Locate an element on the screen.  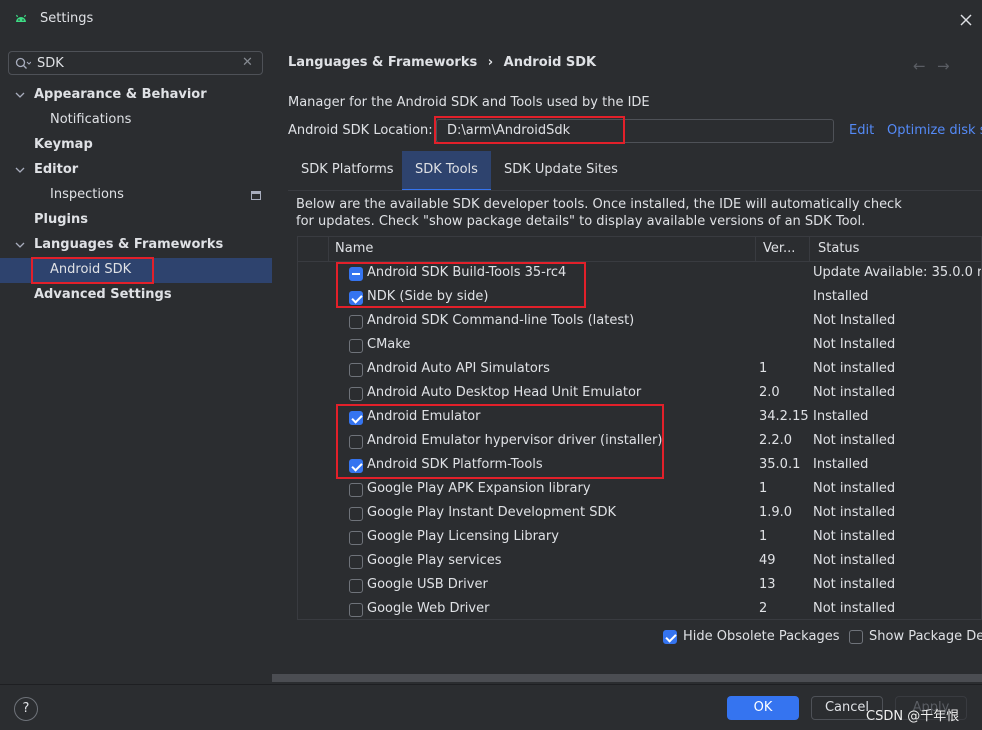
row-name: Android Auto API Simulators is located at coordinates (458, 368).